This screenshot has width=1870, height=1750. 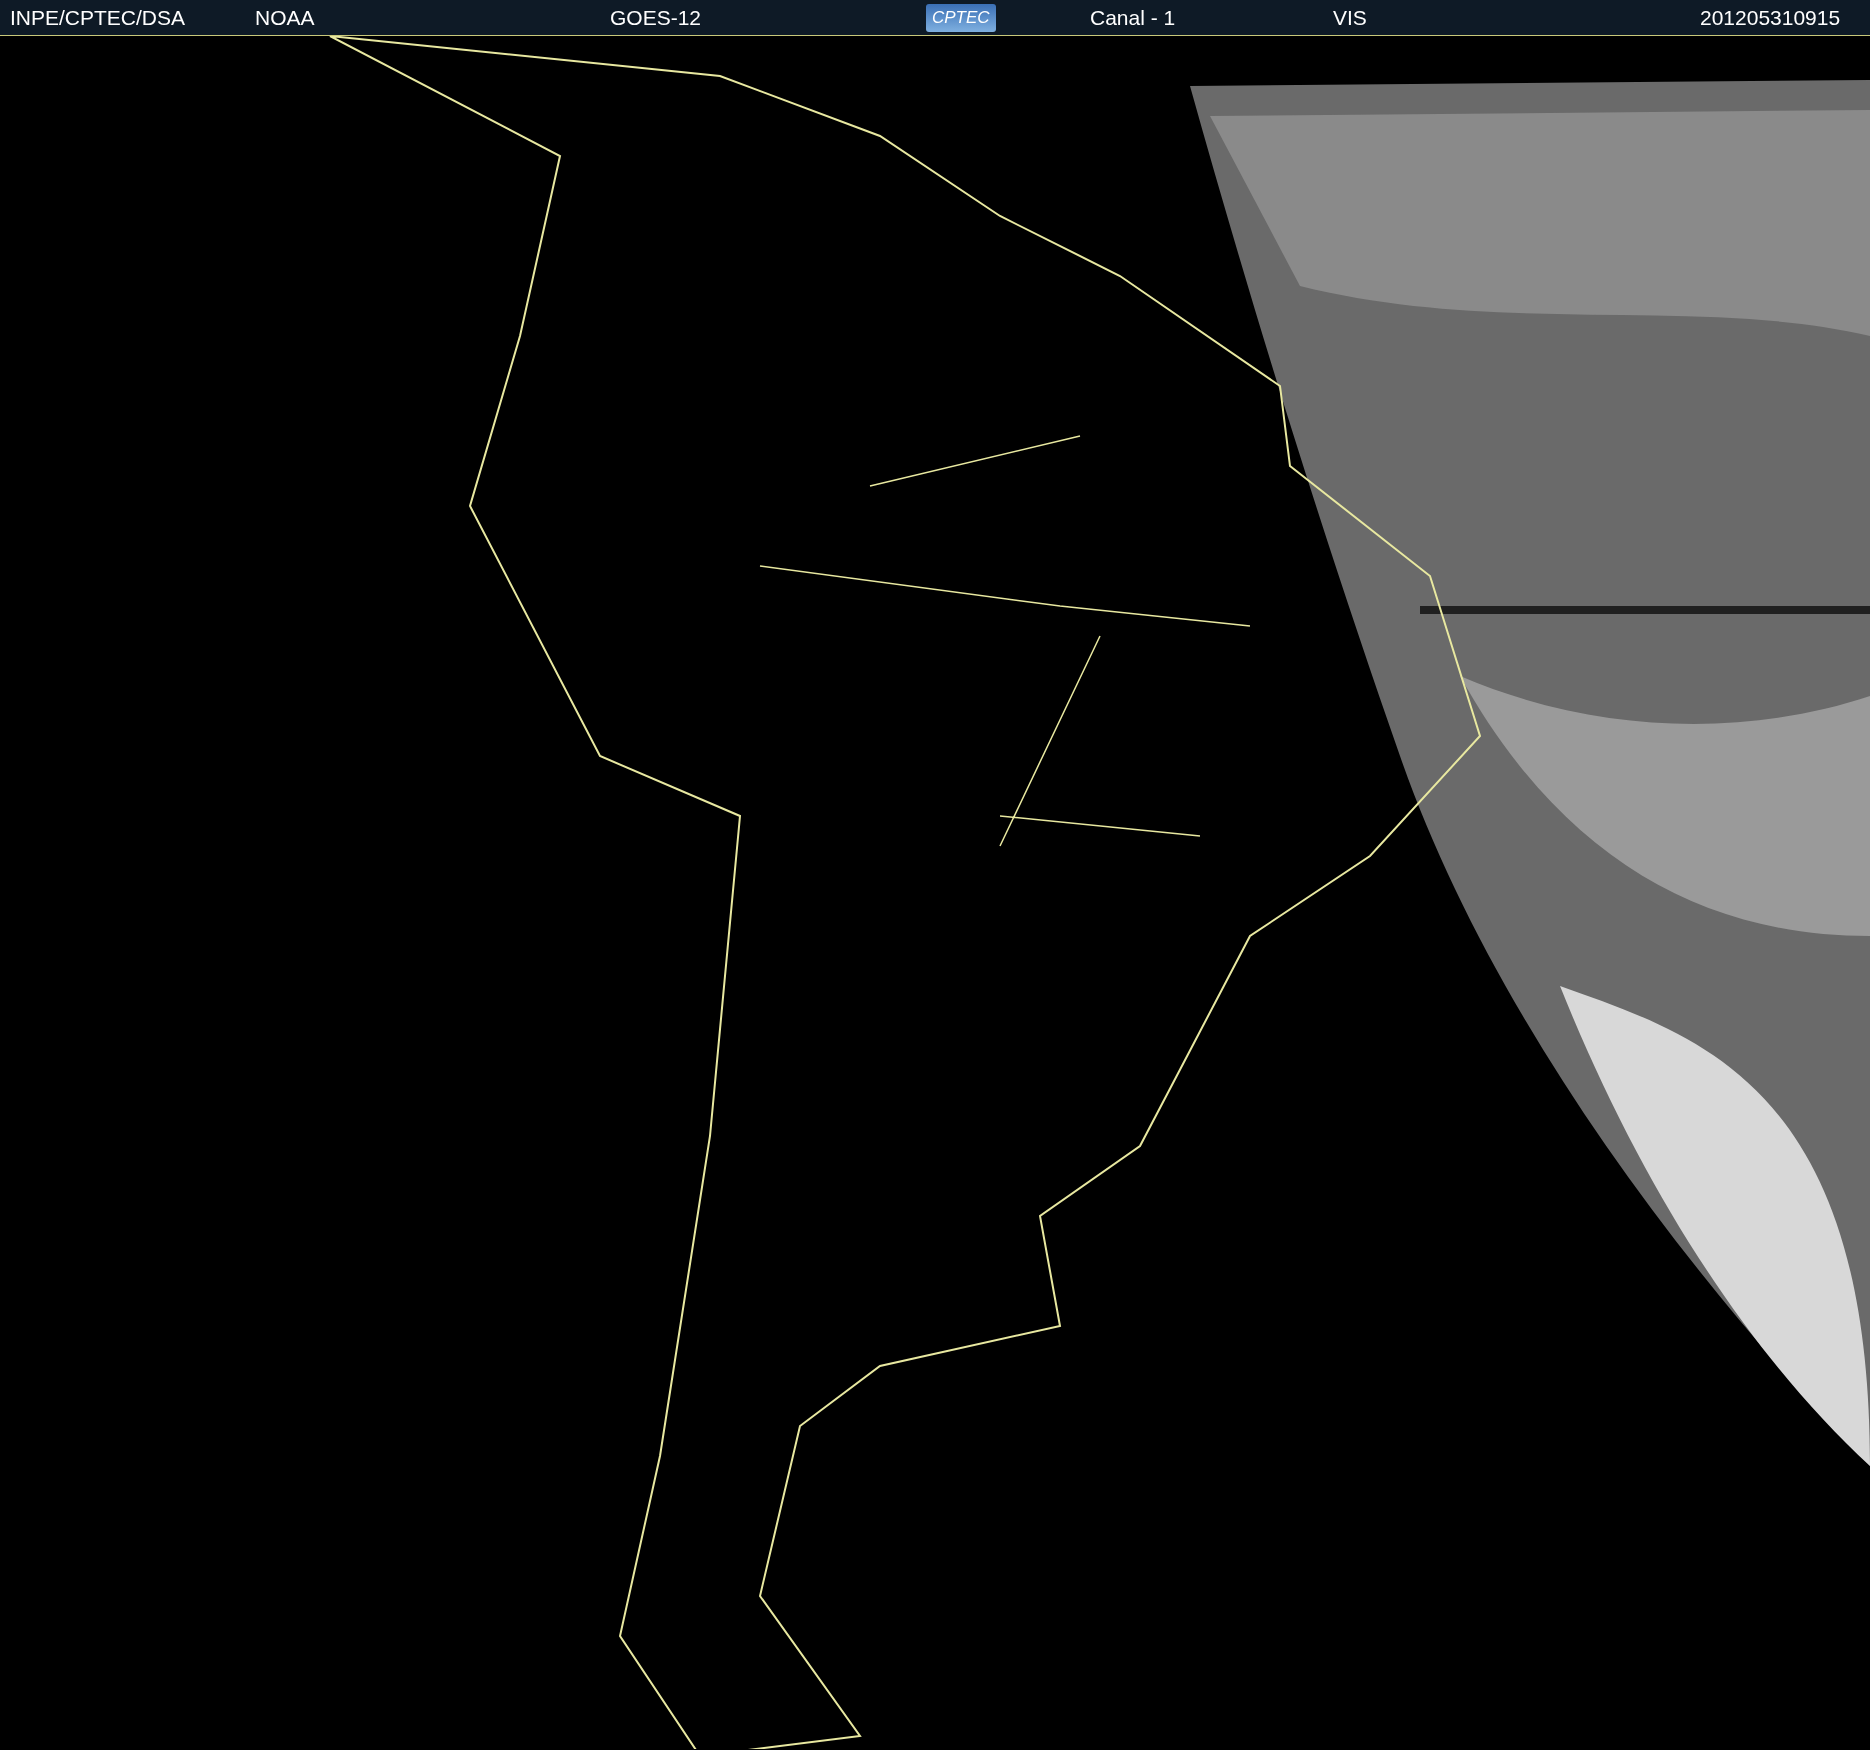 I want to click on header-label: GOES-12, so click(x=656, y=17).